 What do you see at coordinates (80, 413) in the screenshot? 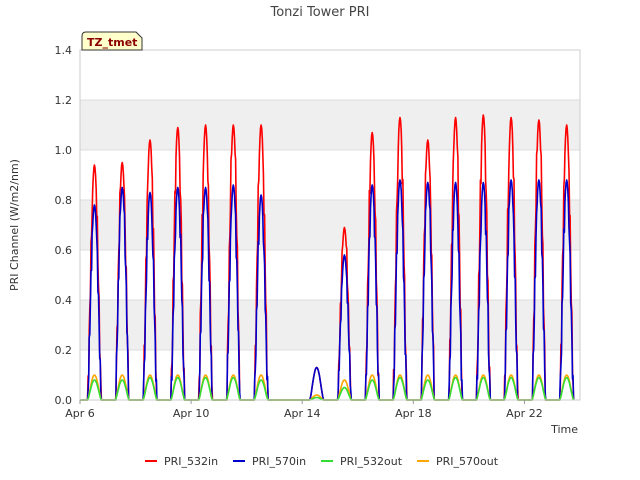
I see `x-tick-label: Apr 6` at bounding box center [80, 413].